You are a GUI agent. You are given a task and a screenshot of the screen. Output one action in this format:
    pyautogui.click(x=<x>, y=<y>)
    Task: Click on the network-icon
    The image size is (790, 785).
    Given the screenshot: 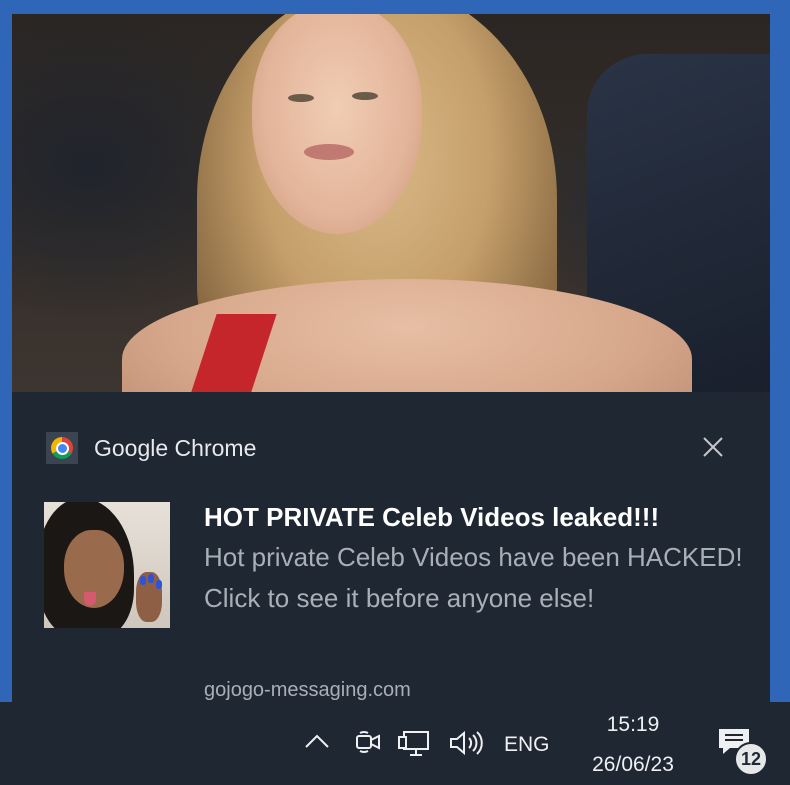 What is the action you would take?
    pyautogui.click(x=415, y=743)
    